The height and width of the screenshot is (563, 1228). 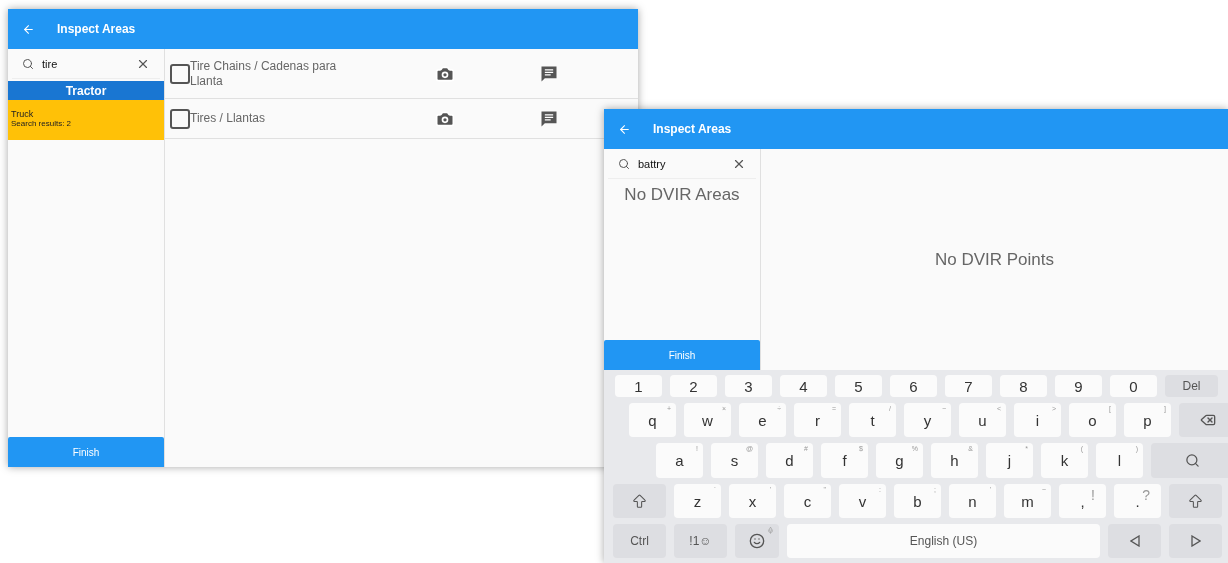 What do you see at coordinates (23, 114) in the screenshot?
I see `area-name: Truck` at bounding box center [23, 114].